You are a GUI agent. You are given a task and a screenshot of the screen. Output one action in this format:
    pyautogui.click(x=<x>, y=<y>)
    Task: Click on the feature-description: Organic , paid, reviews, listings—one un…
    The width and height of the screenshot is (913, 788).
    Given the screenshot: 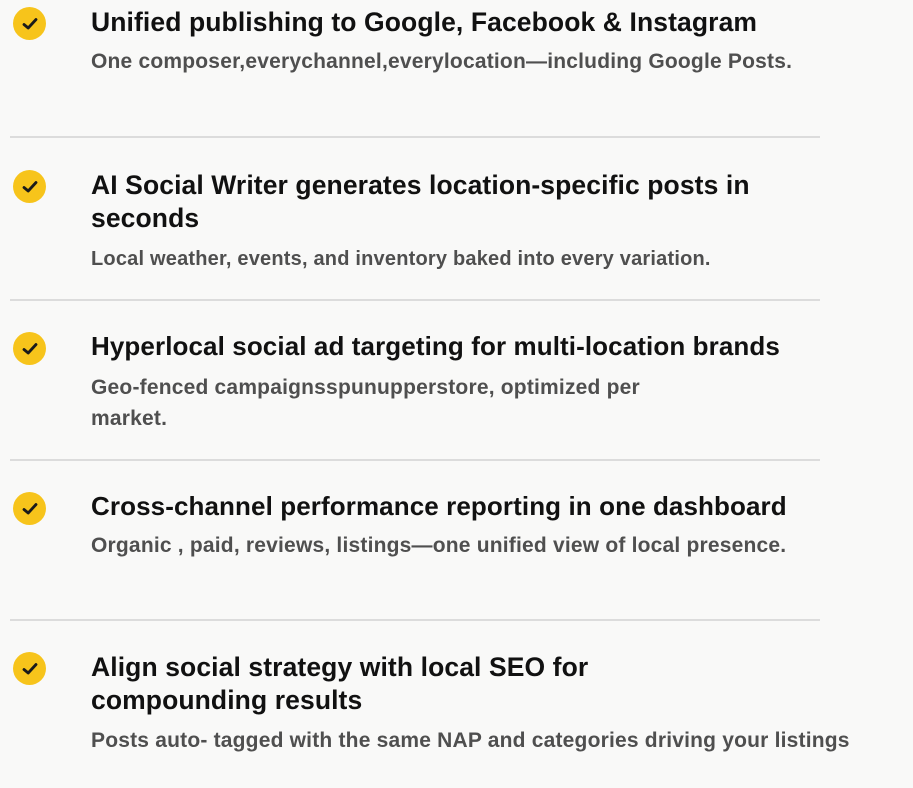 What is the action you would take?
    pyautogui.click(x=439, y=545)
    